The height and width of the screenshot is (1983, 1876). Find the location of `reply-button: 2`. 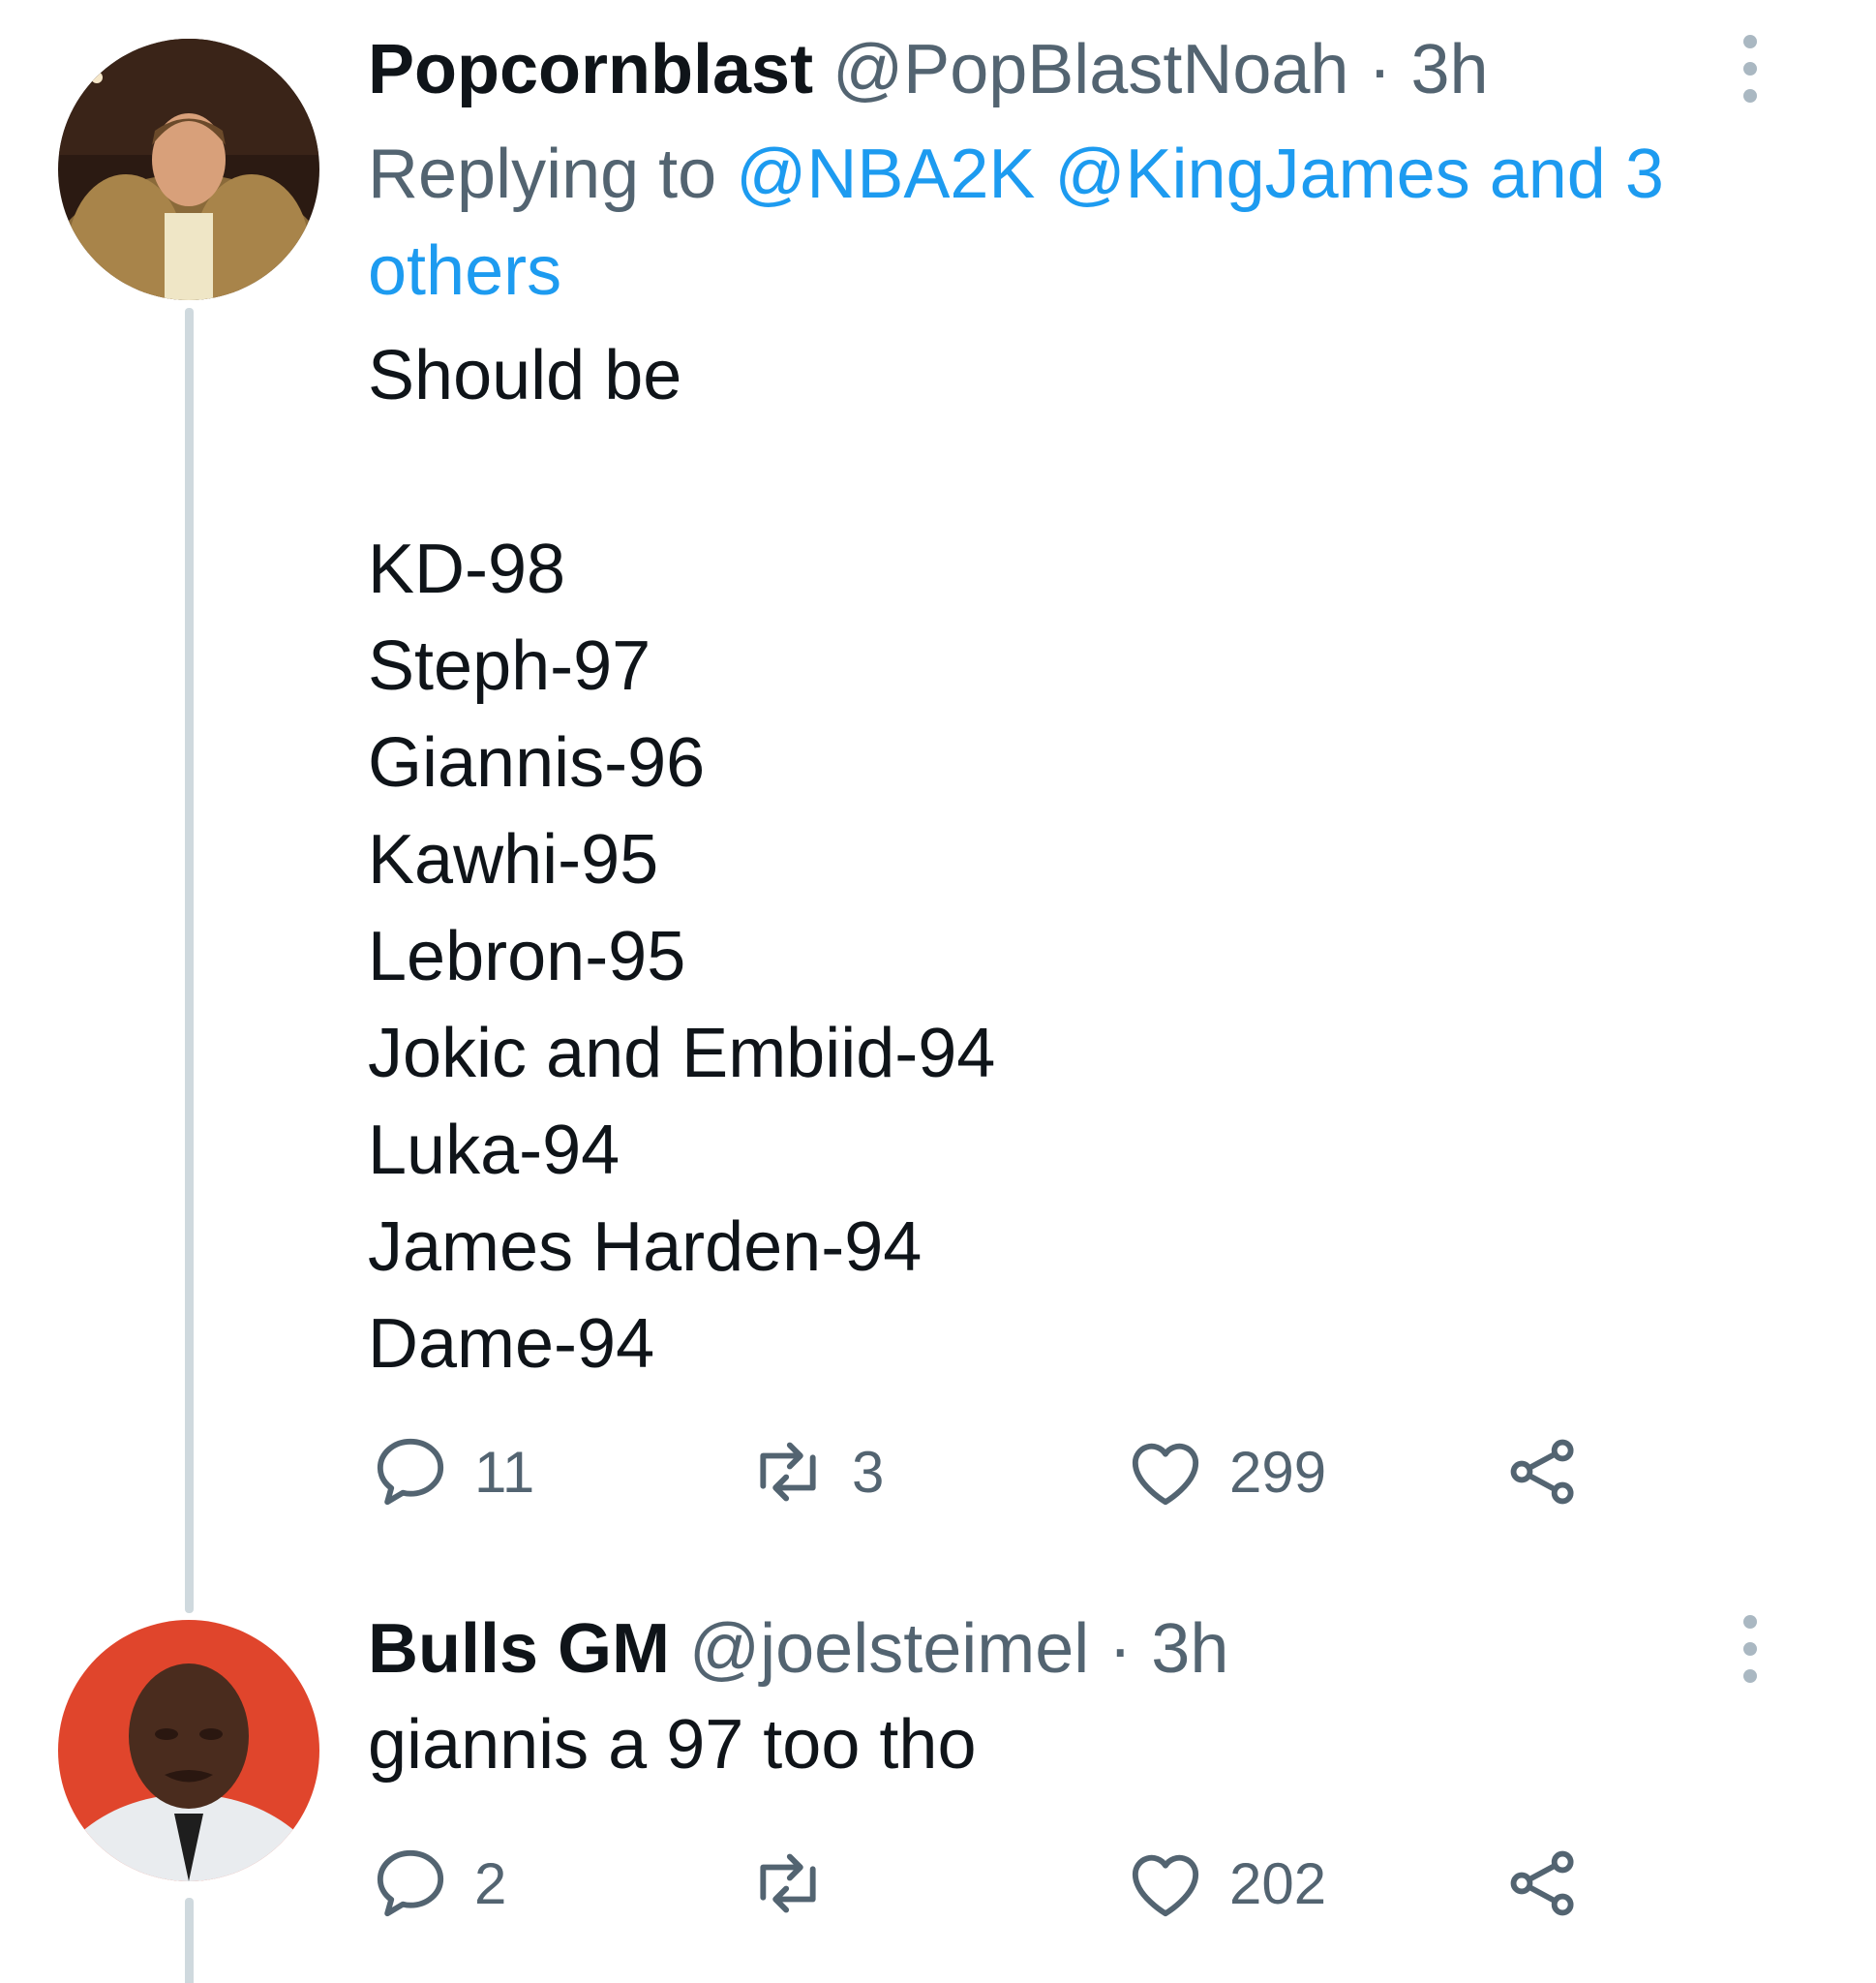

reply-button: 2 is located at coordinates (437, 1884).